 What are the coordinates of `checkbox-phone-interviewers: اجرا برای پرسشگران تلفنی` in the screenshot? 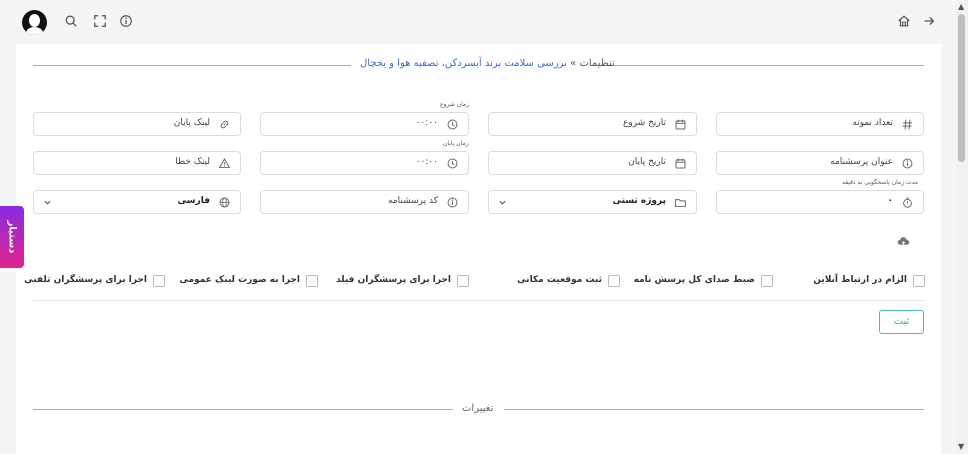 It's located at (94, 282).